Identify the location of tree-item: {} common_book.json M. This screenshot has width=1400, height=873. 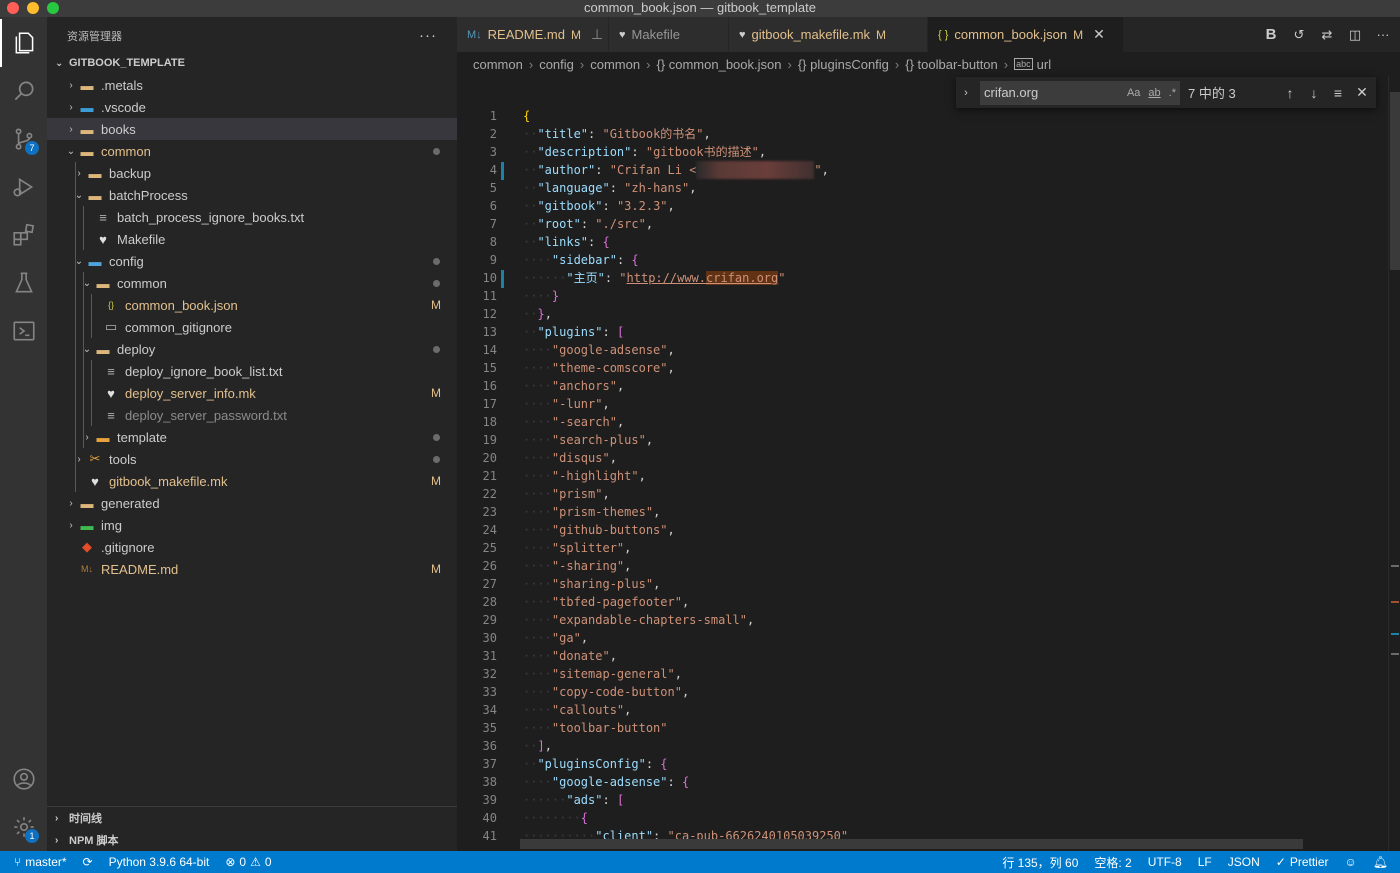
(252, 305).